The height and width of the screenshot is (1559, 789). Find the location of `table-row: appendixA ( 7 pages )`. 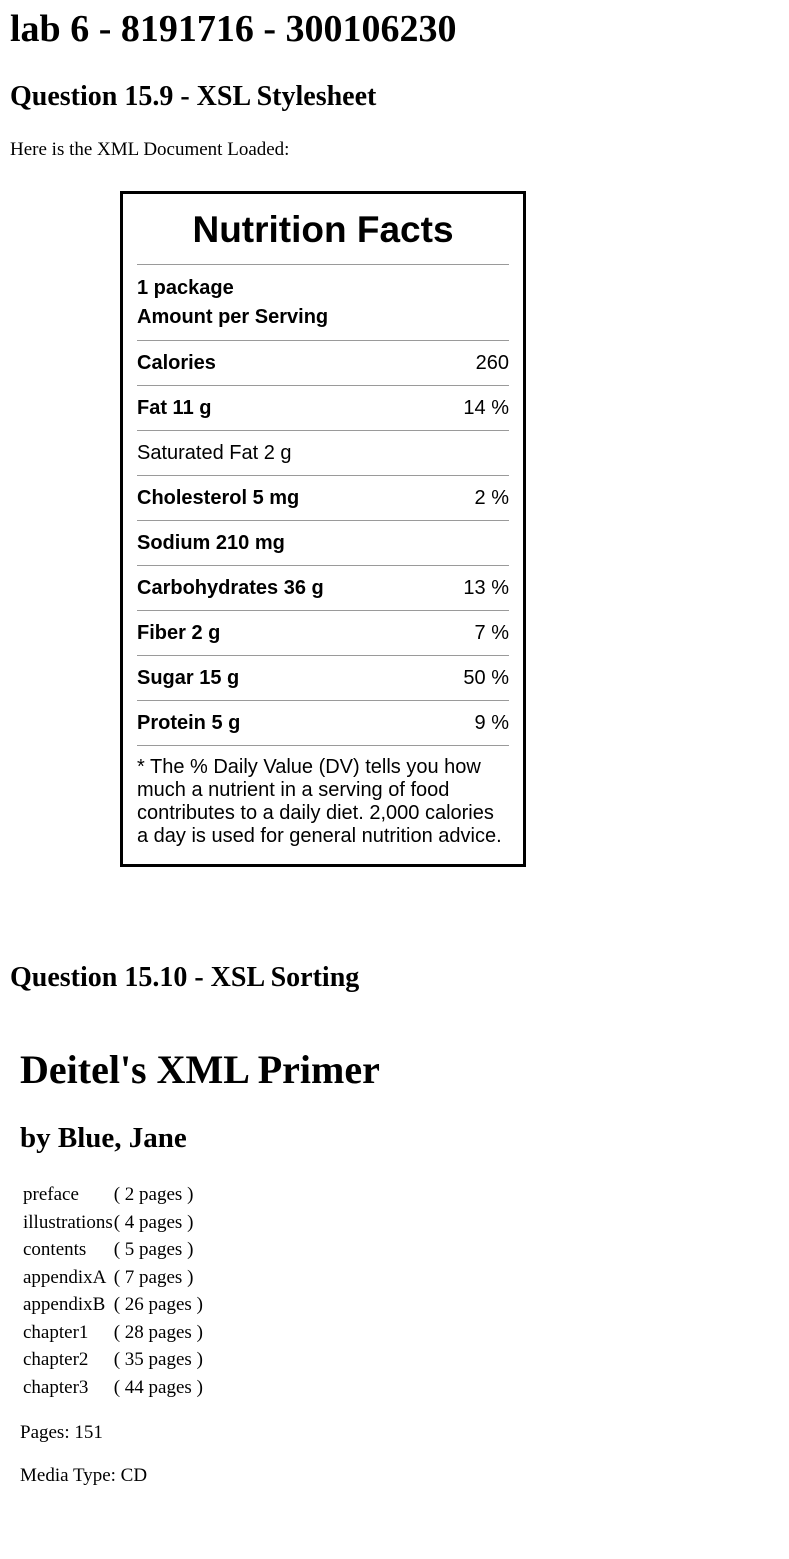

table-row: appendixA ( 7 pages ) is located at coordinates (113, 1278).